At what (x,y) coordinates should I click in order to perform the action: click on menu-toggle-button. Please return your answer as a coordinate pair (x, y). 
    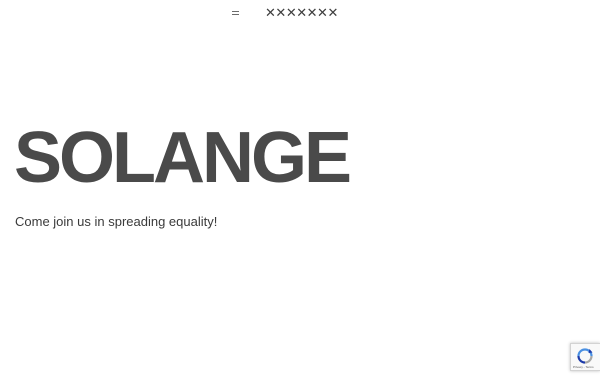
    Looking at the image, I should click on (235, 13).